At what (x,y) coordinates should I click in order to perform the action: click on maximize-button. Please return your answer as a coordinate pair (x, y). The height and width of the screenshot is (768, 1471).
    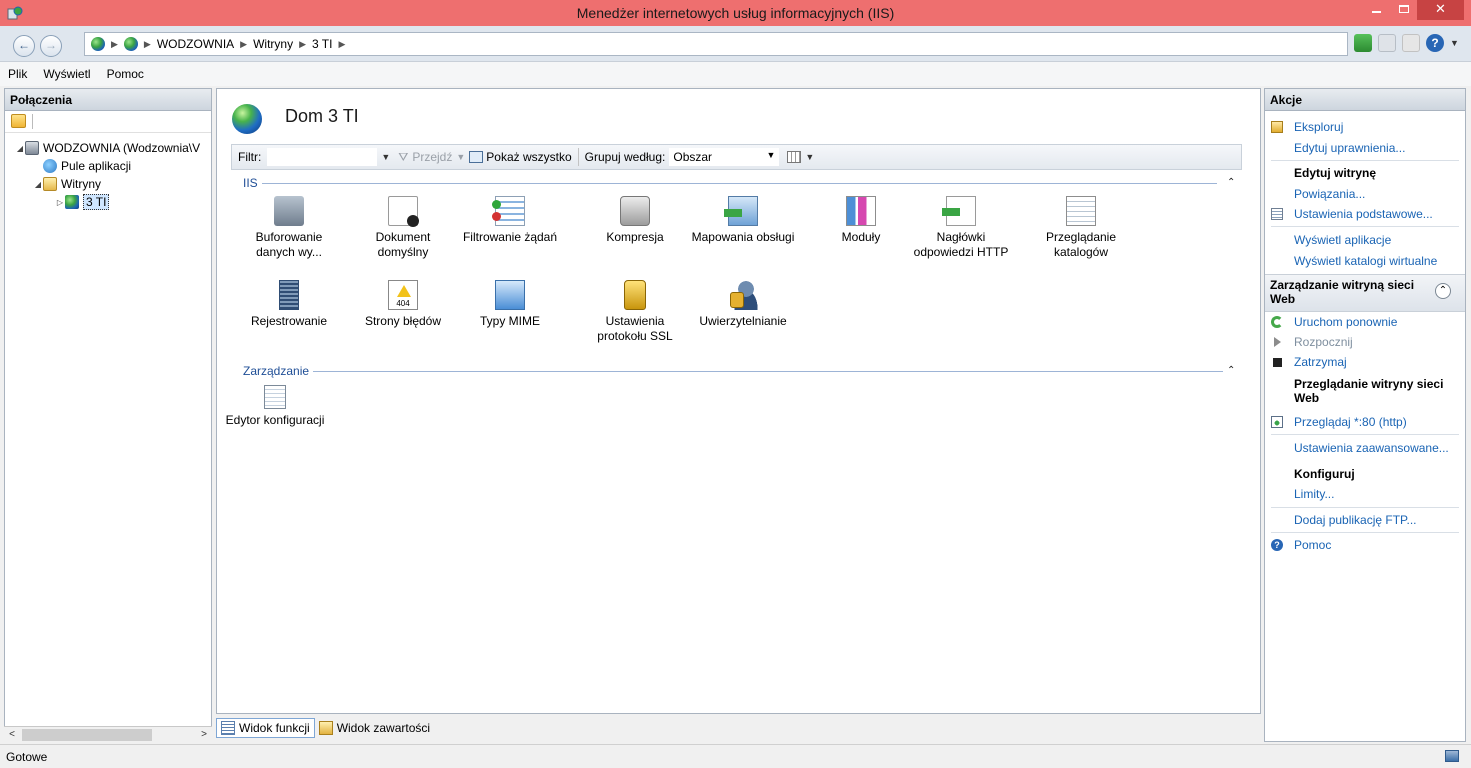
    Looking at the image, I should click on (1403, 10).